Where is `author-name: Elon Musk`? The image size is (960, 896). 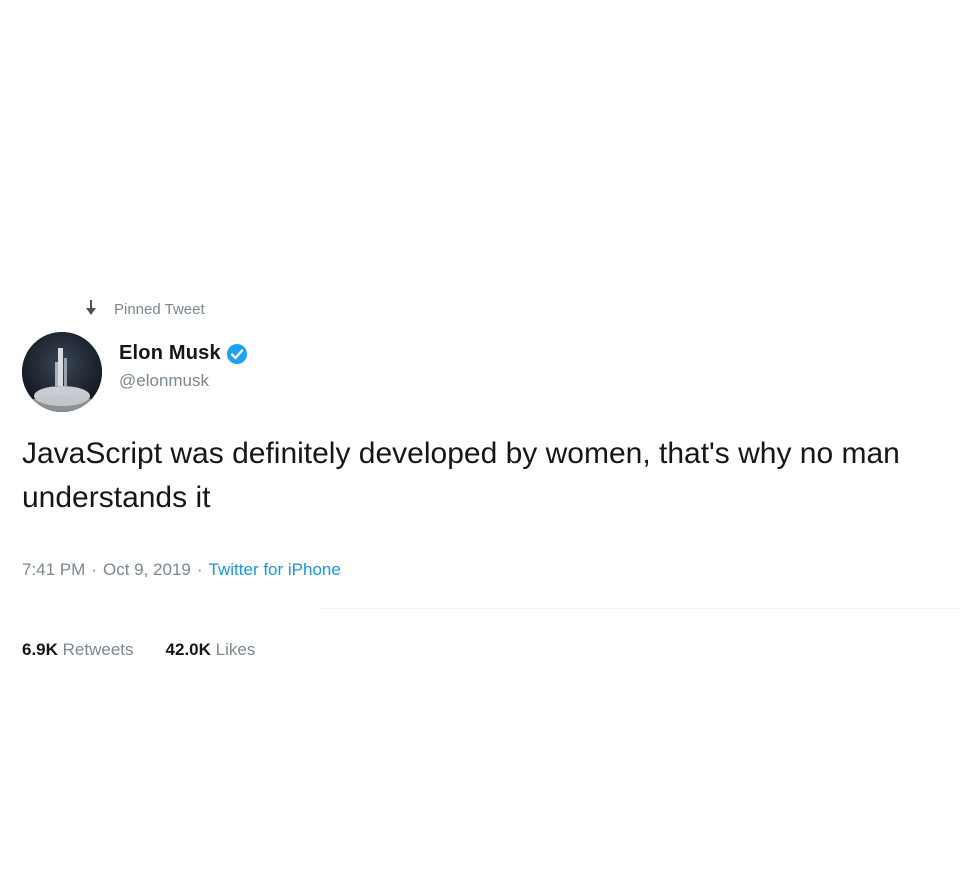
author-name: Elon Musk is located at coordinates (170, 353).